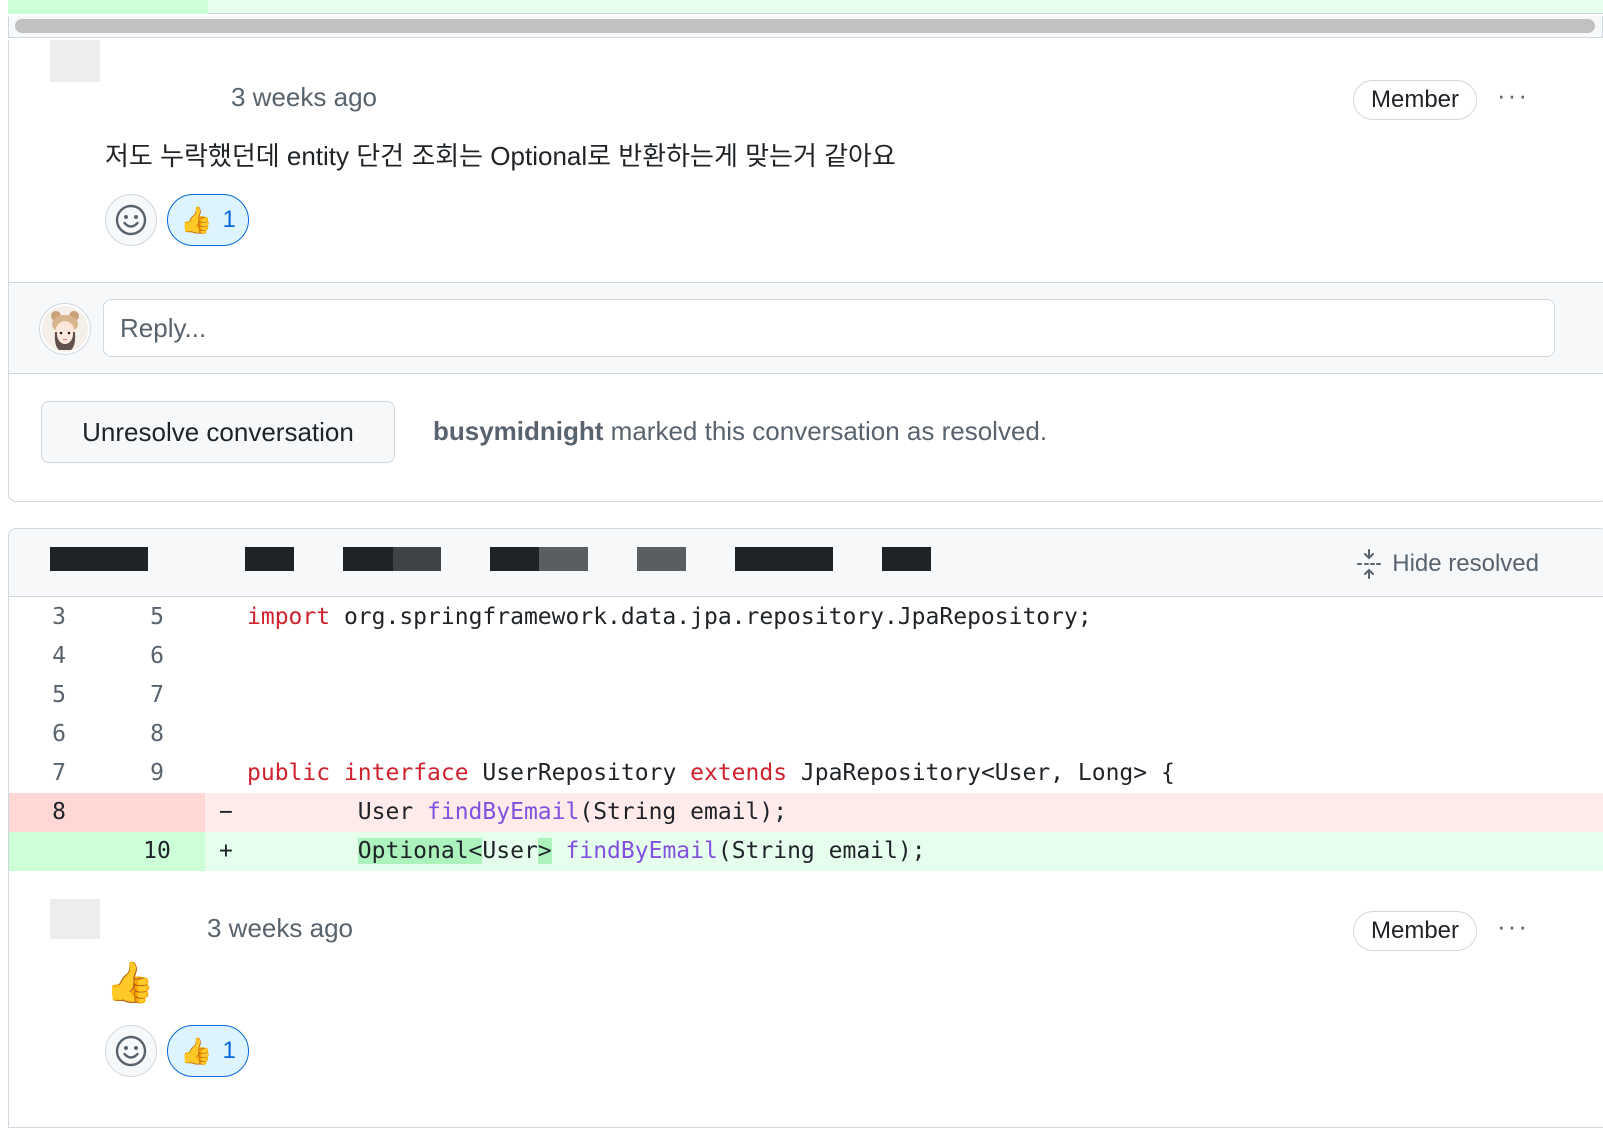 The height and width of the screenshot is (1133, 1603). Describe the element at coordinates (544, 851) in the screenshot. I see `code-token: >` at that location.